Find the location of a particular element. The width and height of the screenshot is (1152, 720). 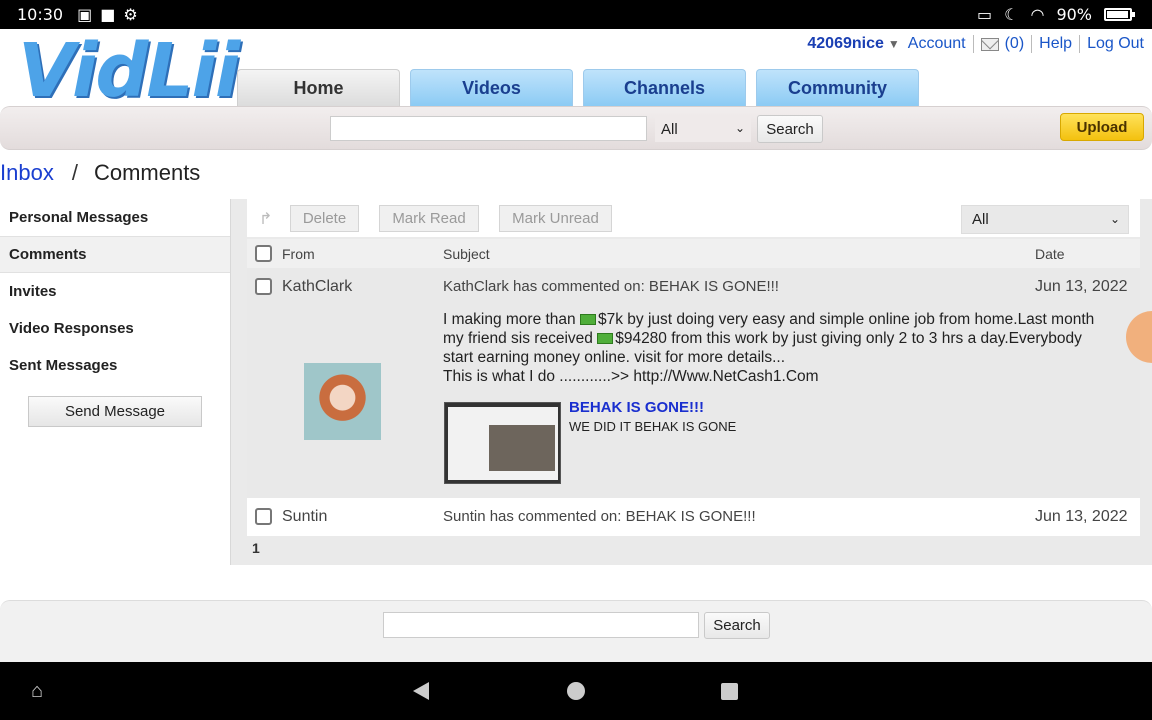

search-strip: All ⌄ Search Upload is located at coordinates (576, 128).